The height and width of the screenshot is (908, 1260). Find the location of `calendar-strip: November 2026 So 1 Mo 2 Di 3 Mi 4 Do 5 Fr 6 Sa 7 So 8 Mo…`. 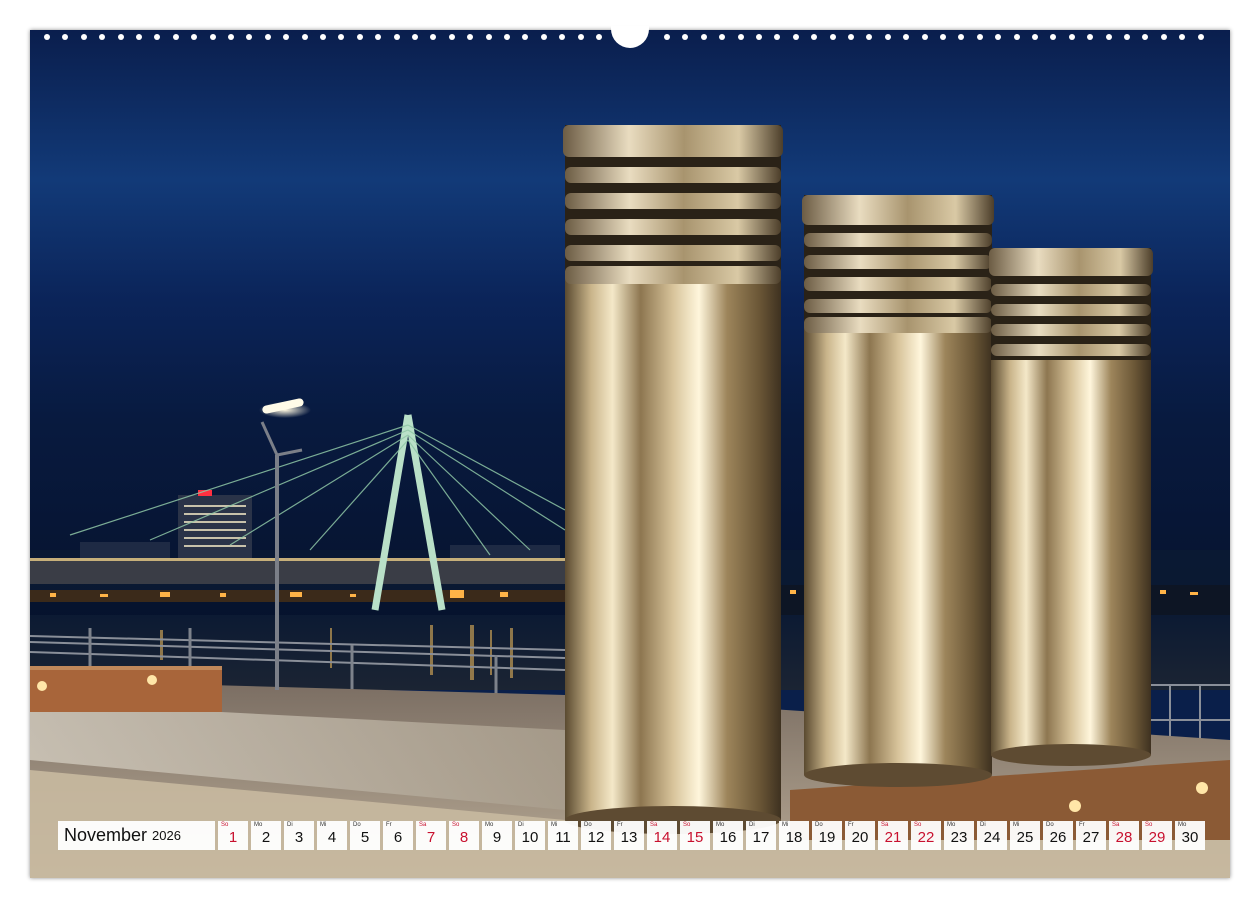

calendar-strip: November 2026 So 1 Mo 2 Di 3 Mi 4 Do 5 Fr 6 Sa 7 So 8 Mo… is located at coordinates (631, 835).